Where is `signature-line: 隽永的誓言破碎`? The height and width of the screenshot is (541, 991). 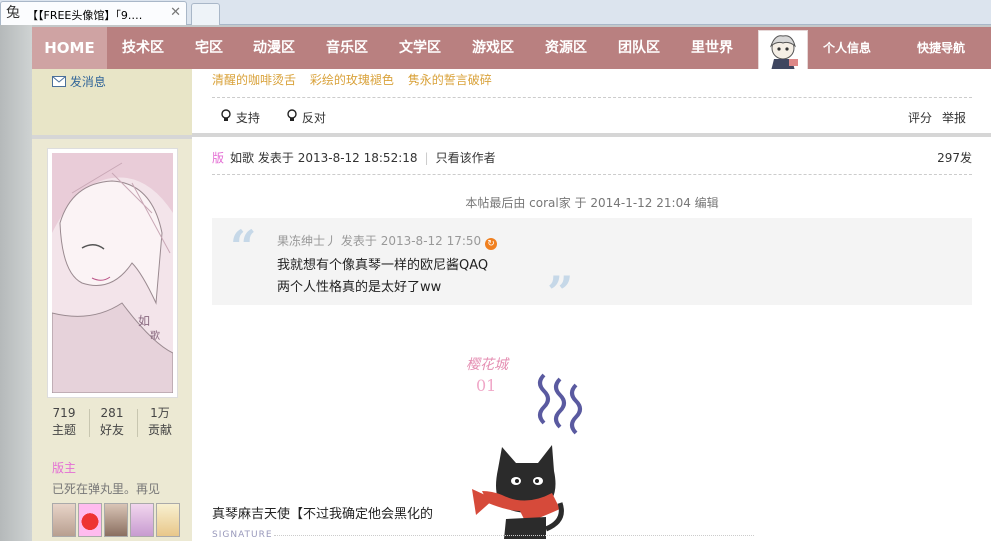 signature-line: 隽永的誓言破碎 is located at coordinates (449, 80).